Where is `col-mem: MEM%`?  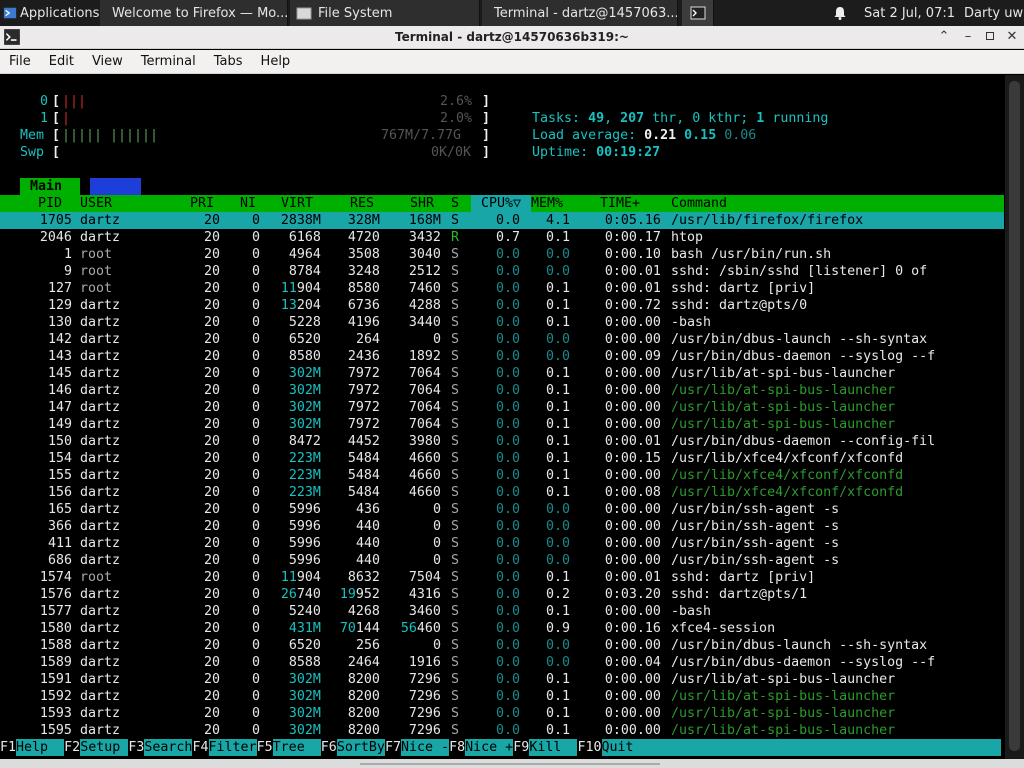
col-mem: MEM% is located at coordinates (547, 203).